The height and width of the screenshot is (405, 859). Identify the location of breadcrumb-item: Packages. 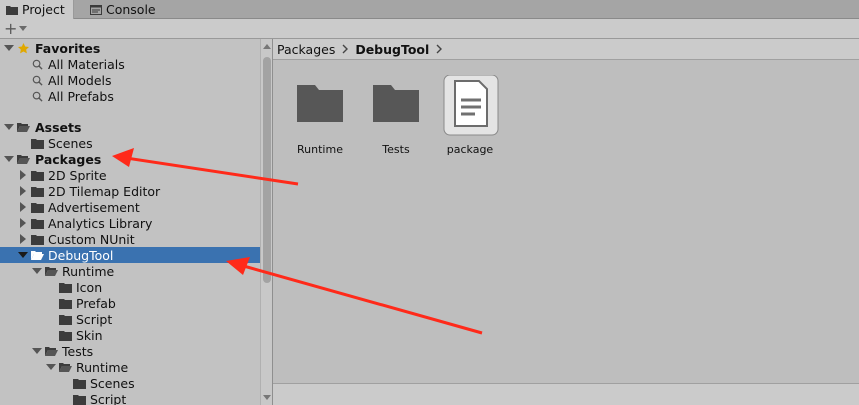
(306, 49).